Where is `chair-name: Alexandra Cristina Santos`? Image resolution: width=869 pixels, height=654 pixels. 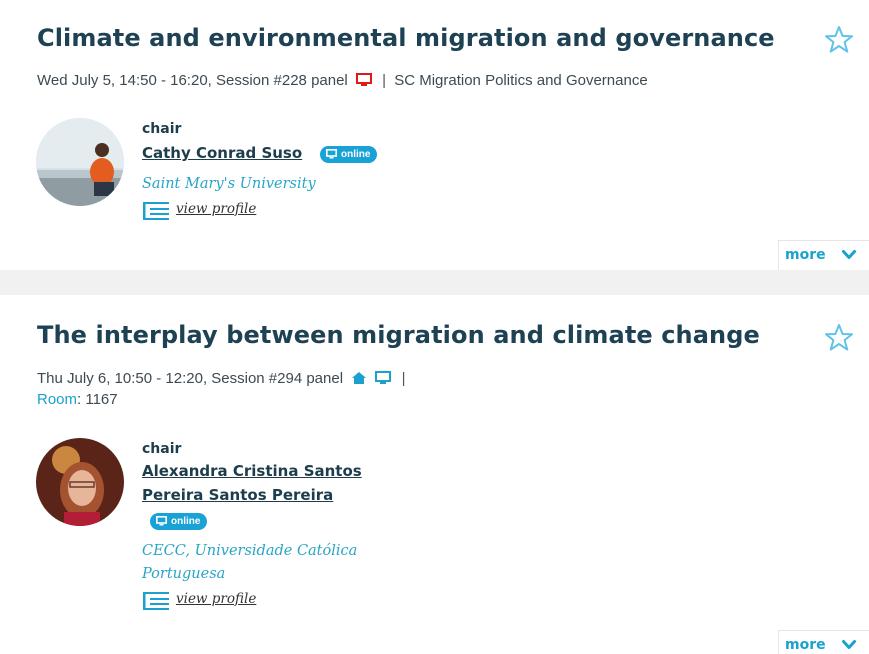
chair-name: Alexandra Cristina Santos is located at coordinates (252, 471).